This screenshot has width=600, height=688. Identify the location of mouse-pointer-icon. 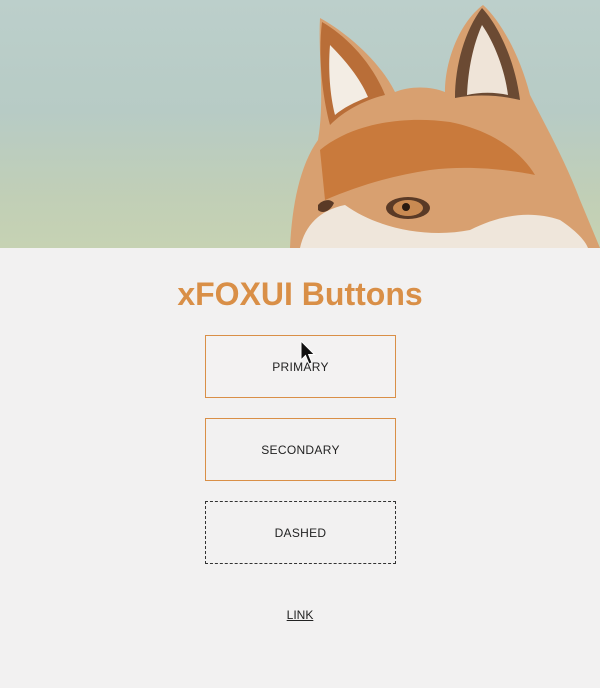
(308, 352).